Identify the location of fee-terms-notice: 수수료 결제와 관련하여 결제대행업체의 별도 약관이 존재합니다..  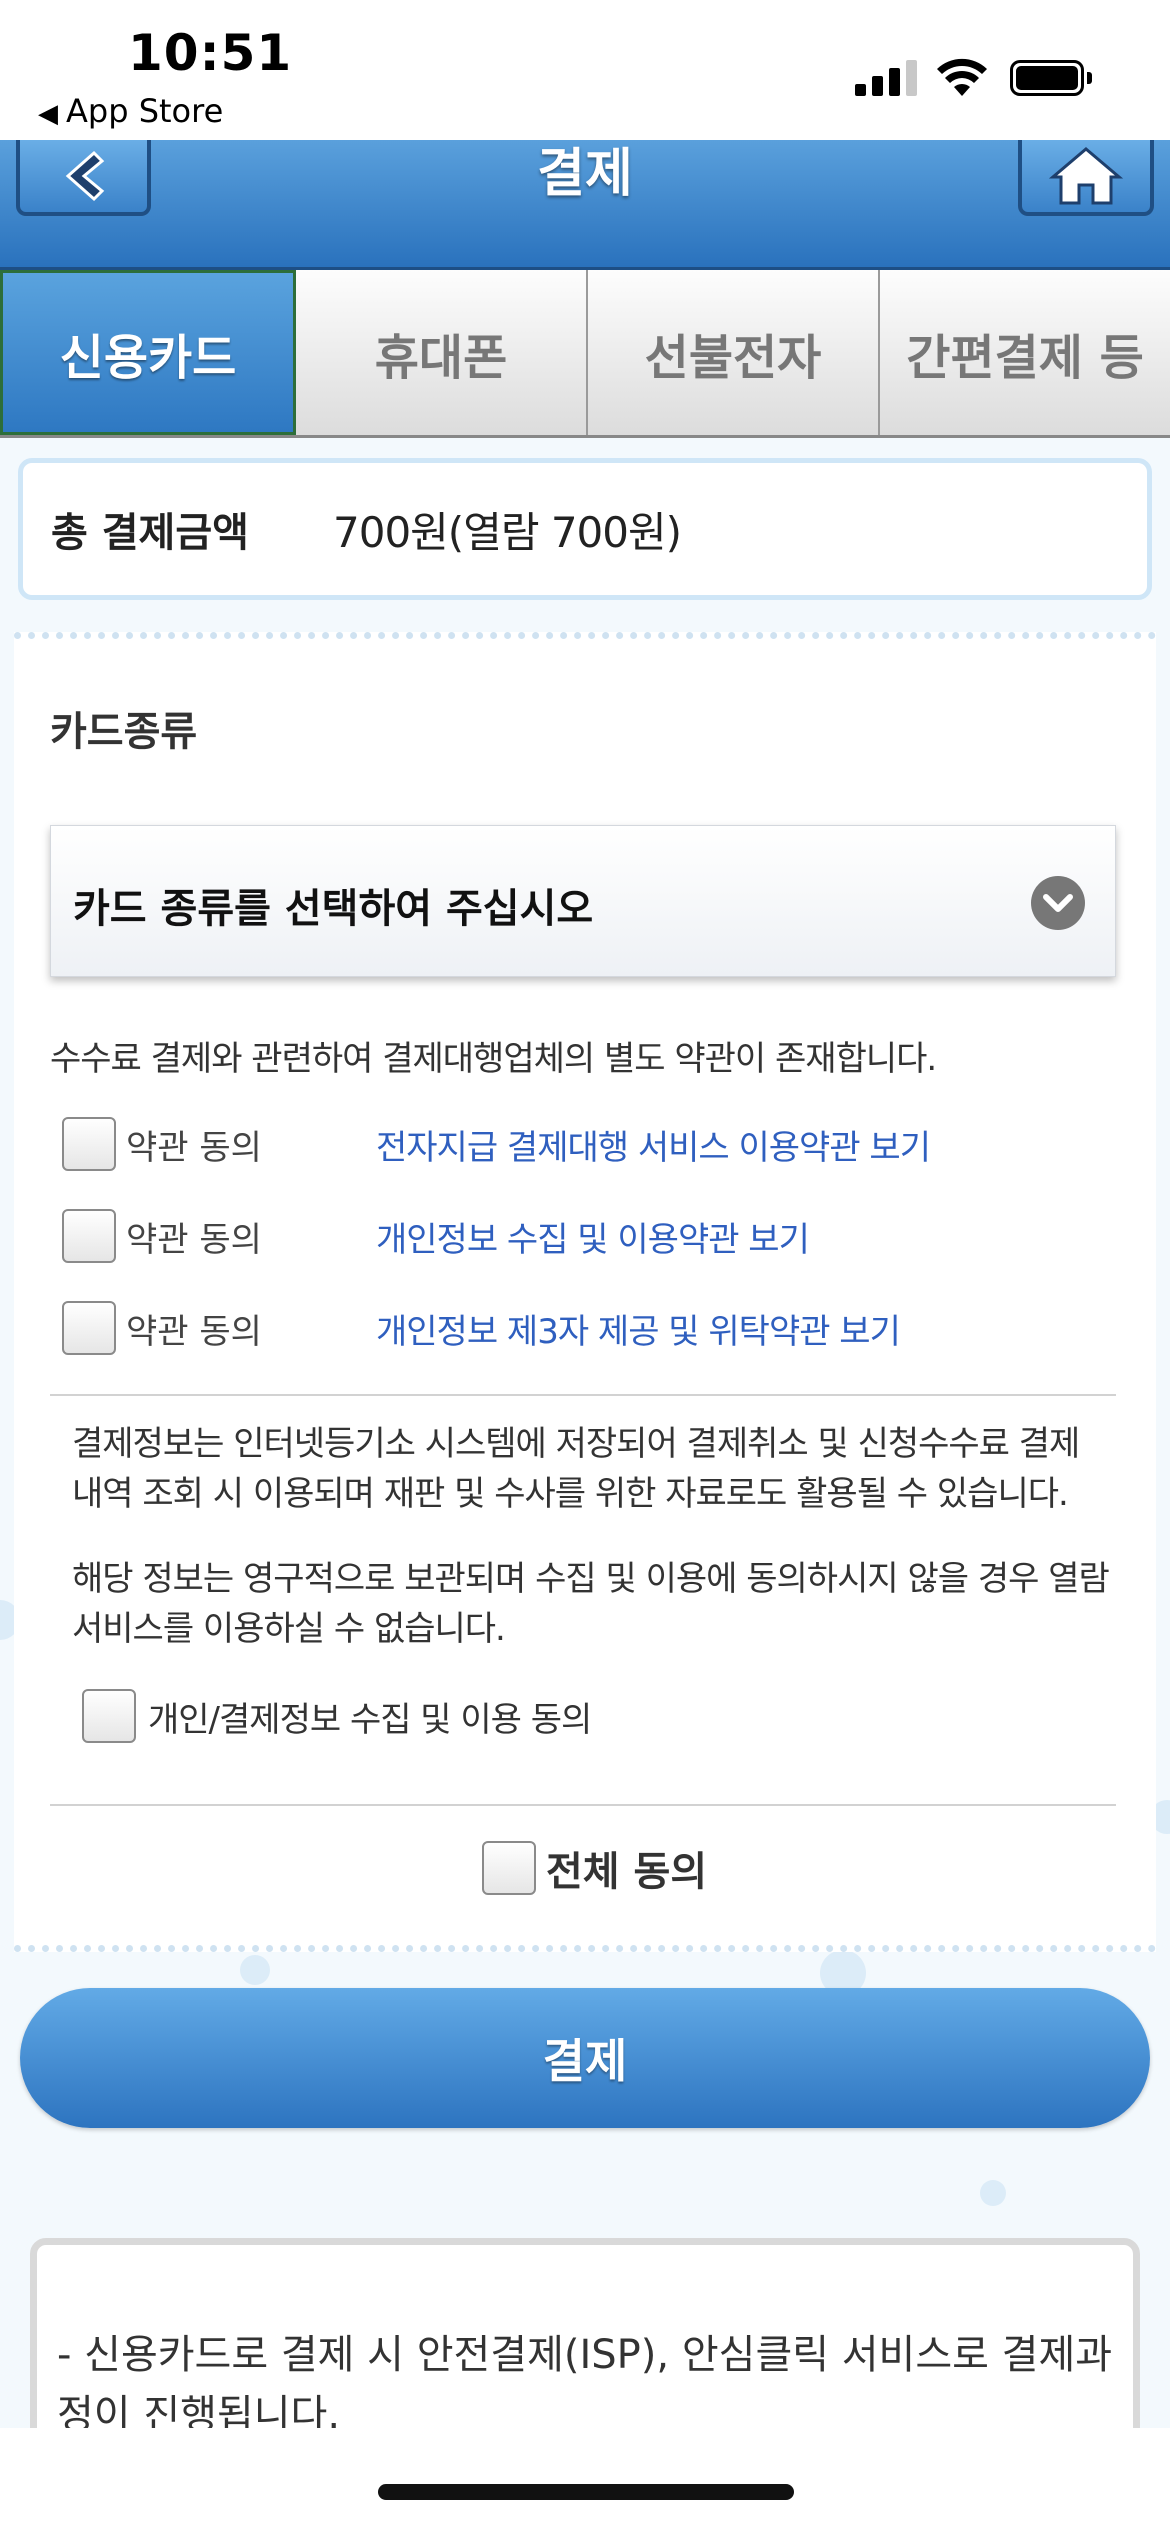
(493, 1059).